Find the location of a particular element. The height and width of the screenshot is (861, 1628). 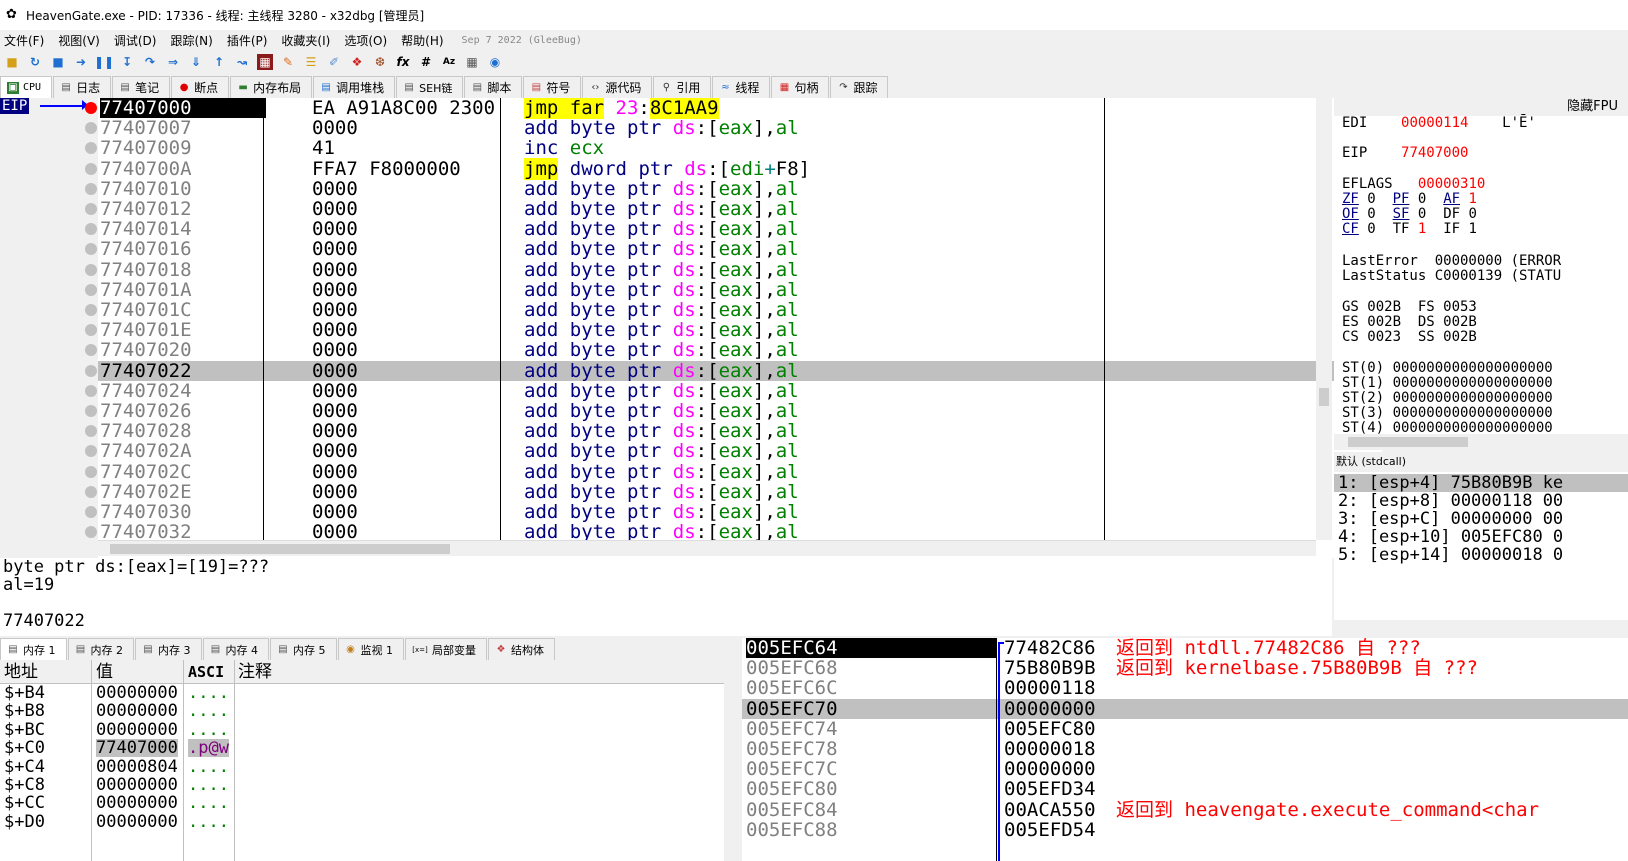

tab-trace: ↷ 跟踪 is located at coordinates (859, 87).